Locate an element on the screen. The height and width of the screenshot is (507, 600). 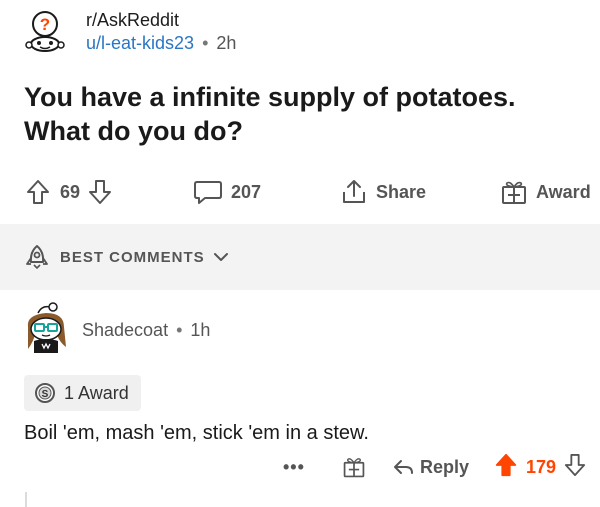
sort-label: BEST COMMENTS is located at coordinates (132, 257).